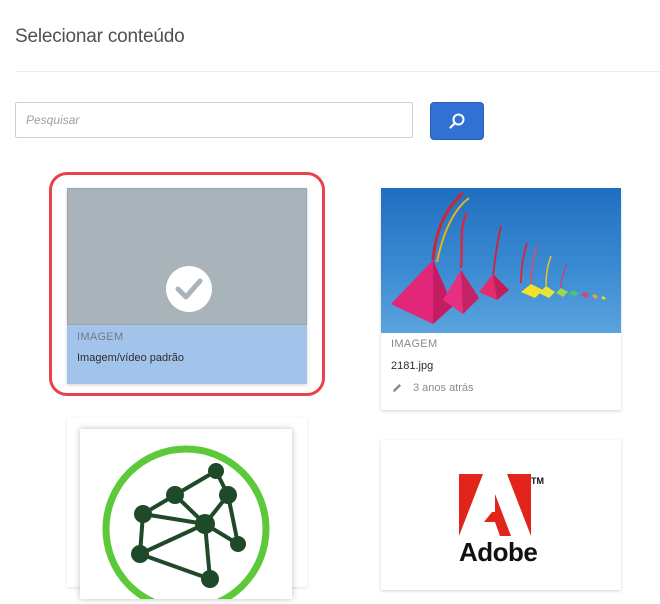 This screenshot has height=604, width=660. I want to click on kites-photo, so click(498, 257).